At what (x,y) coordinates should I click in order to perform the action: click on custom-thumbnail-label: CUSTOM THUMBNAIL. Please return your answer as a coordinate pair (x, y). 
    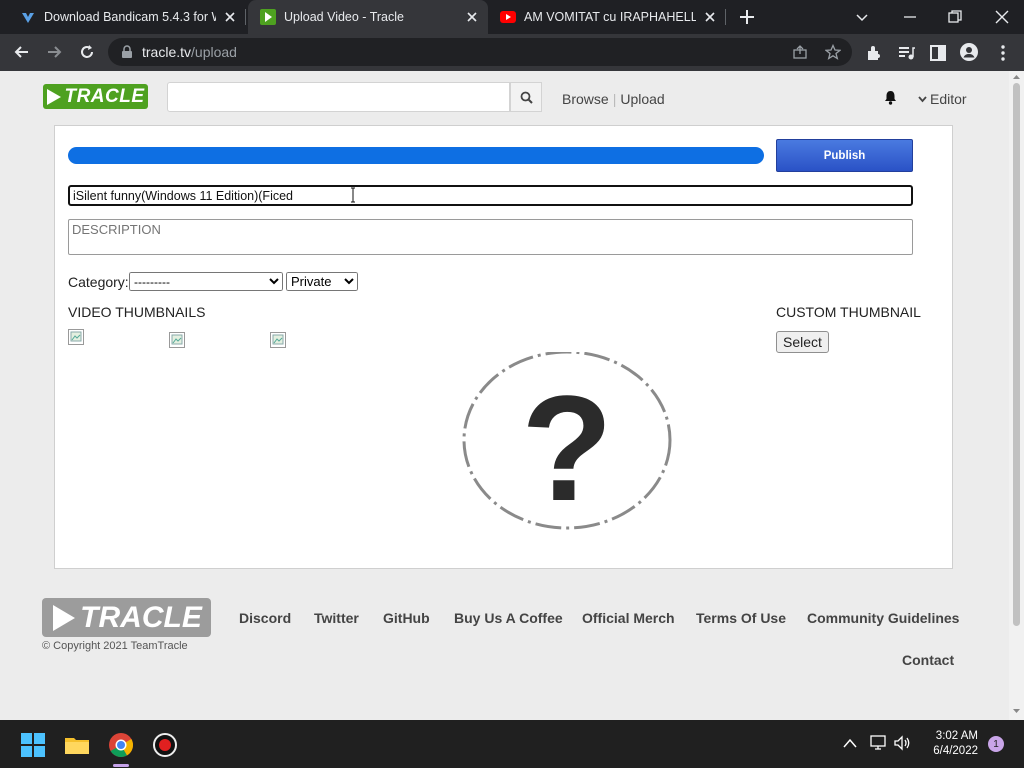
    Looking at the image, I should click on (848, 312).